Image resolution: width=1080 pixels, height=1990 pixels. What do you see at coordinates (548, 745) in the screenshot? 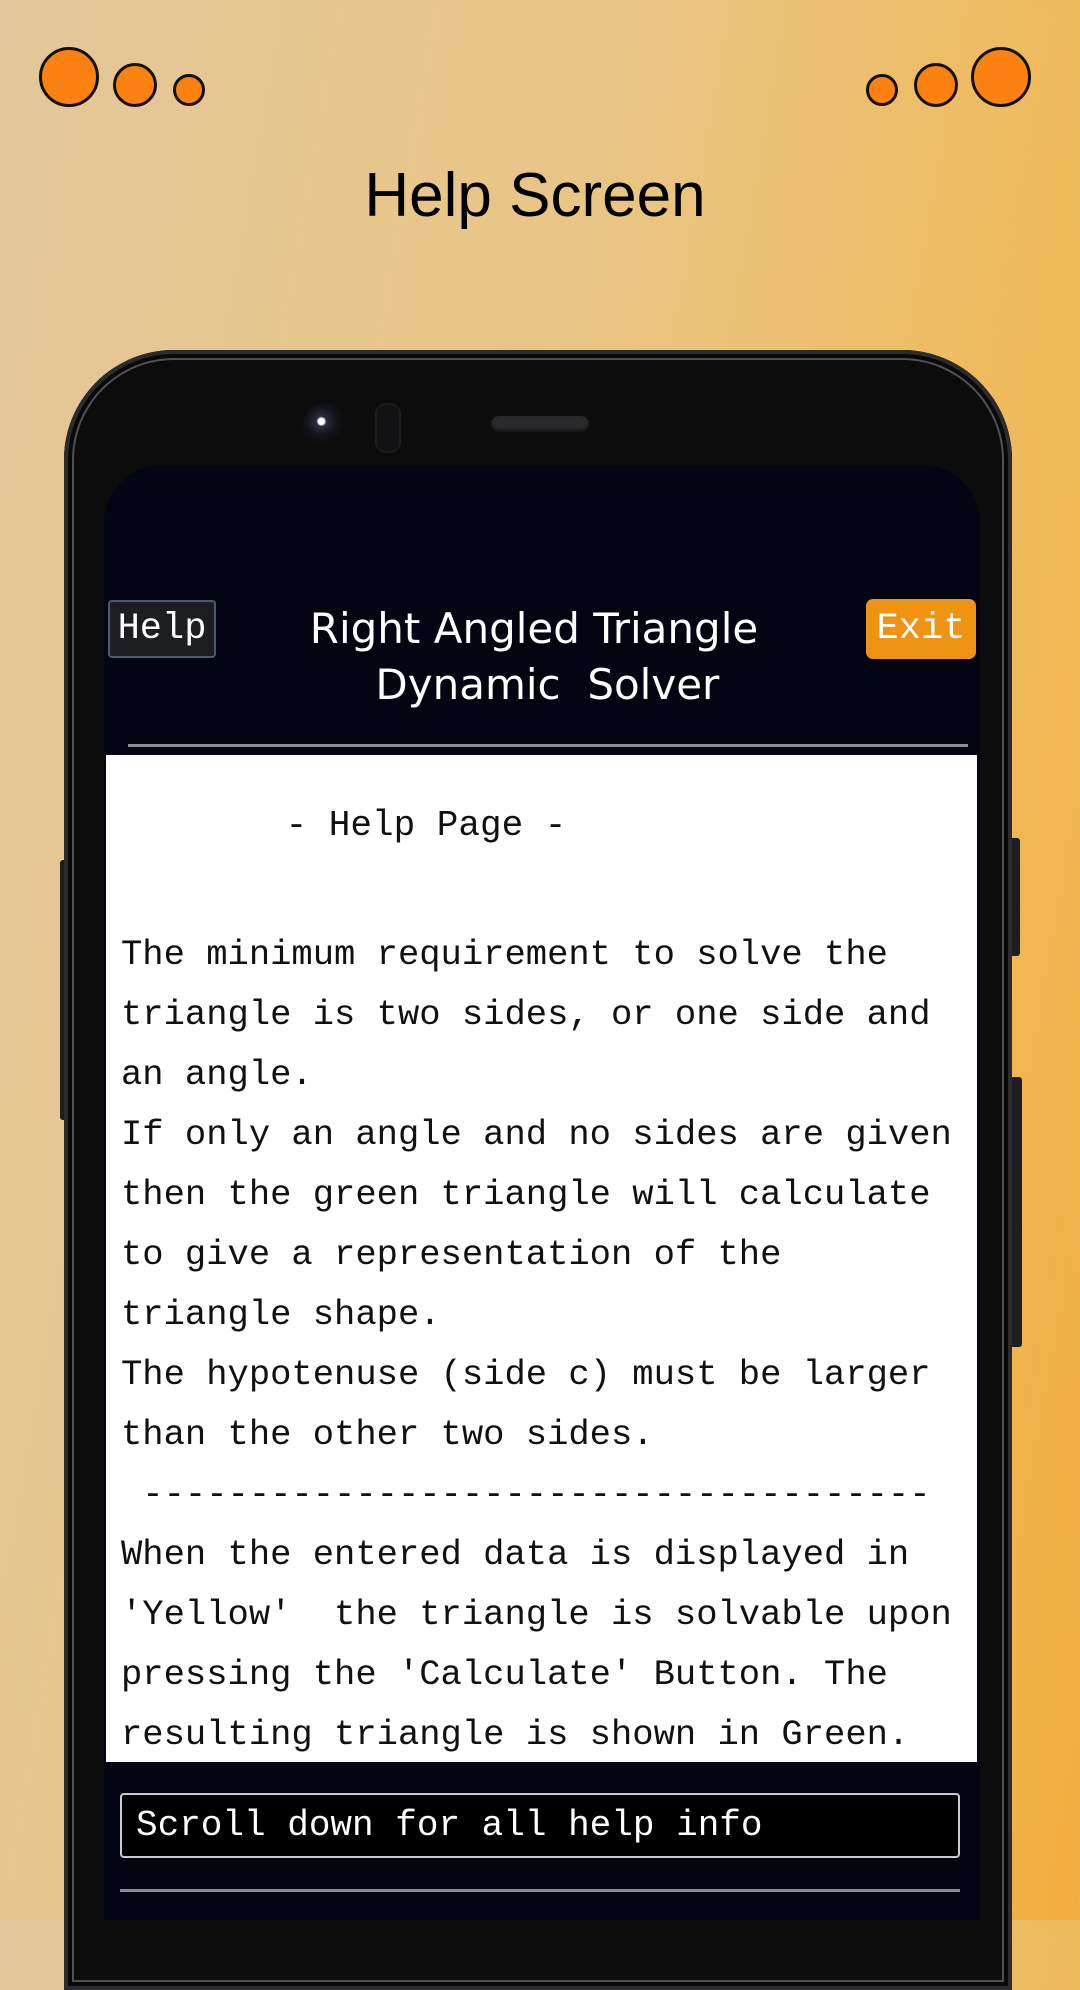
I see `header-divider` at bounding box center [548, 745].